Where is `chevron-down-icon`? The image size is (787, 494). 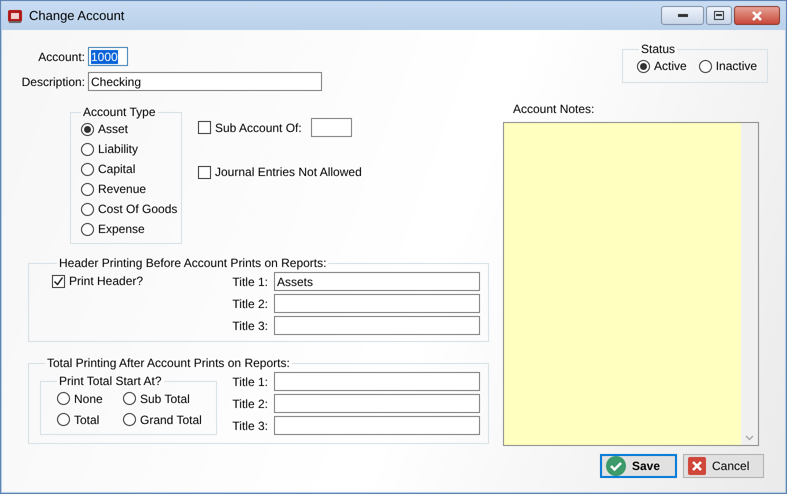 chevron-down-icon is located at coordinates (749, 438).